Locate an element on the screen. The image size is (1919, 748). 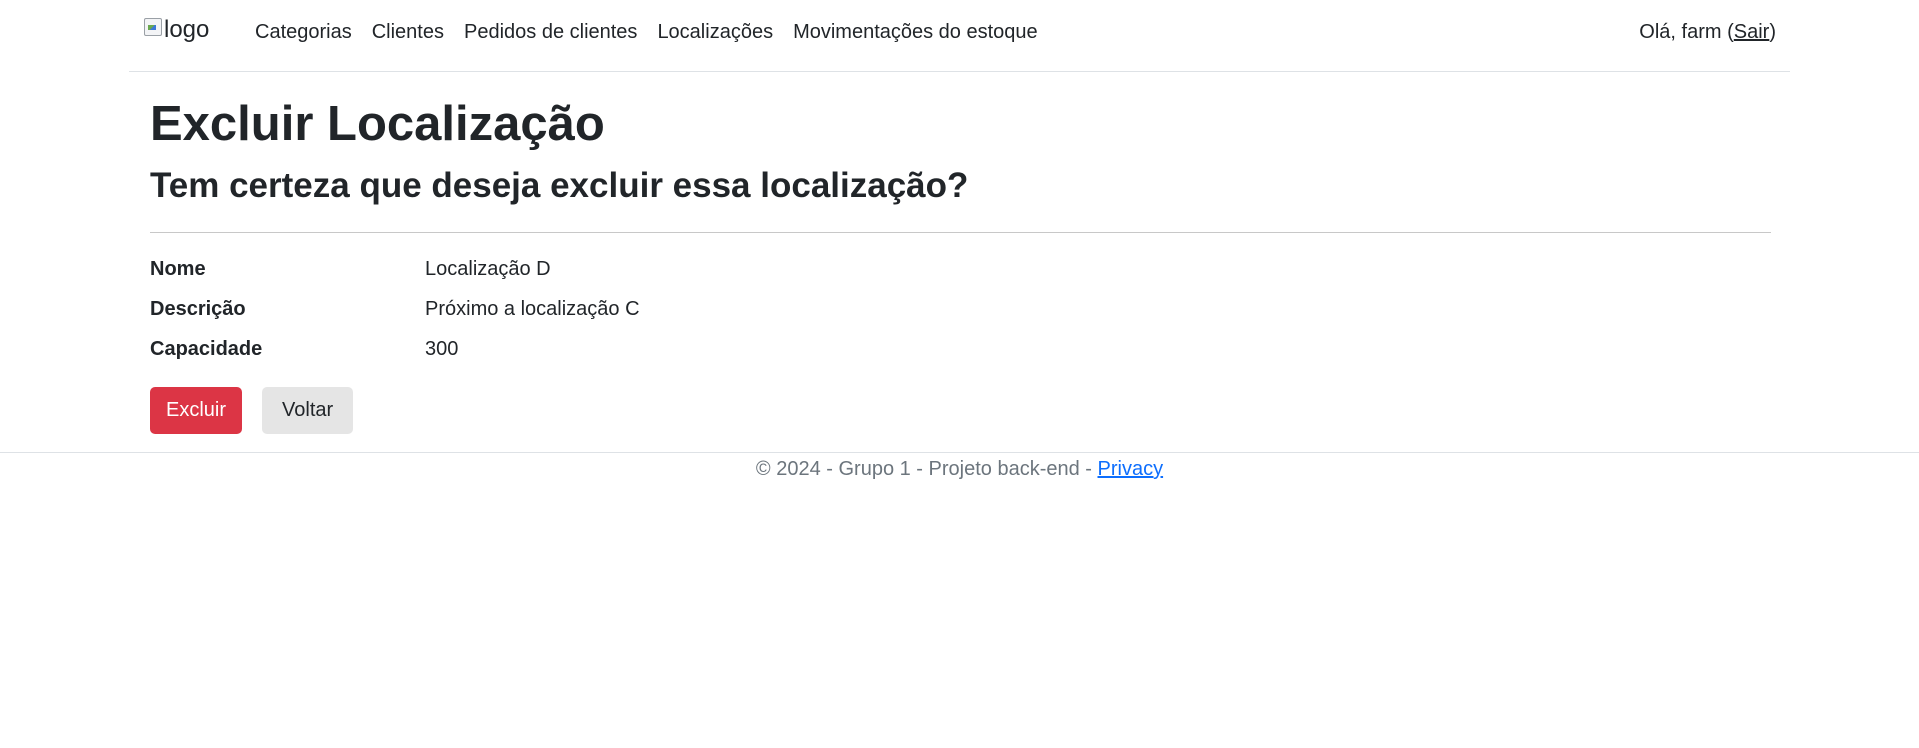
detail-row-nome: Nome Localização D is located at coordinates (960, 269).